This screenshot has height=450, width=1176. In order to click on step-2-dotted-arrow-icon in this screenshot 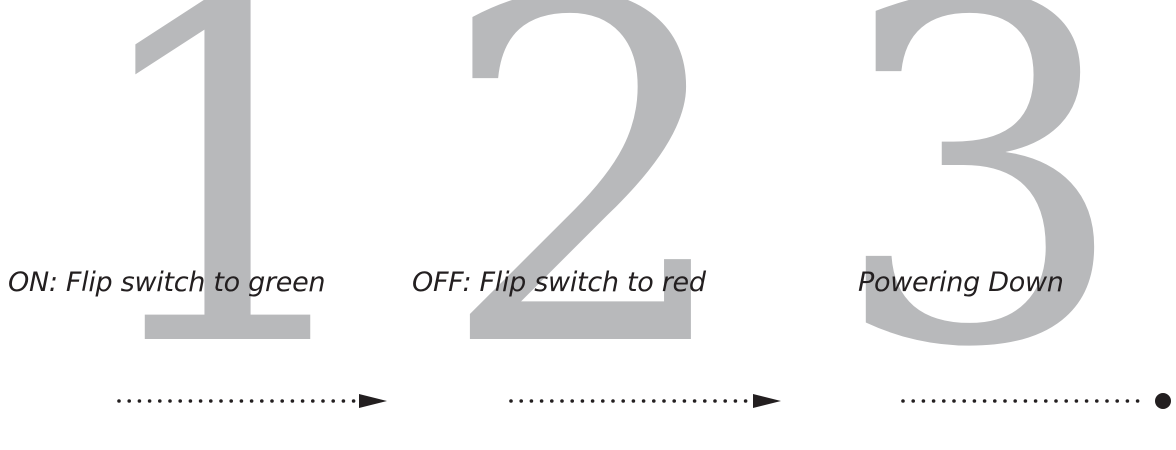, I will do `click(645, 401)`.